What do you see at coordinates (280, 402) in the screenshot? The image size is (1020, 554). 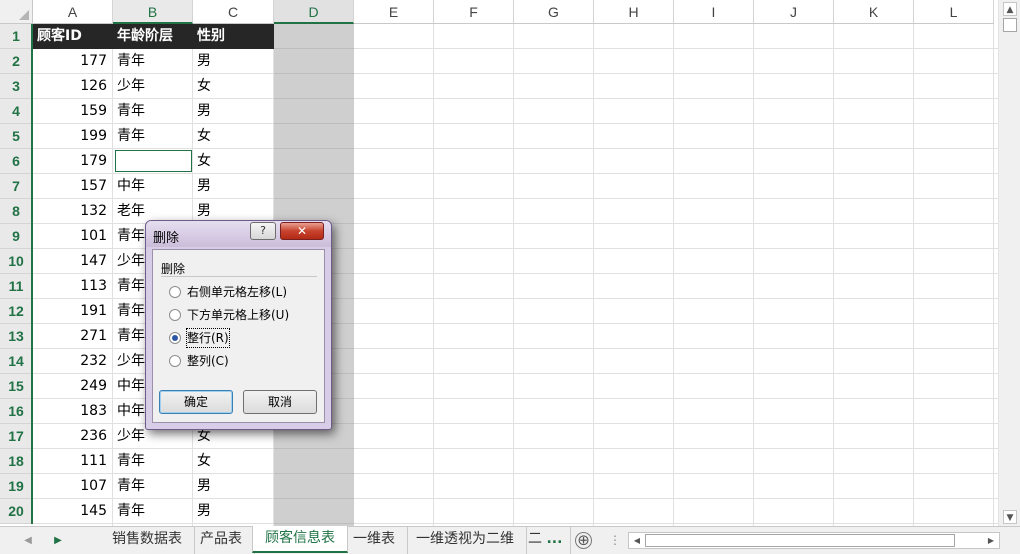 I see `cancel-button: 取消` at bounding box center [280, 402].